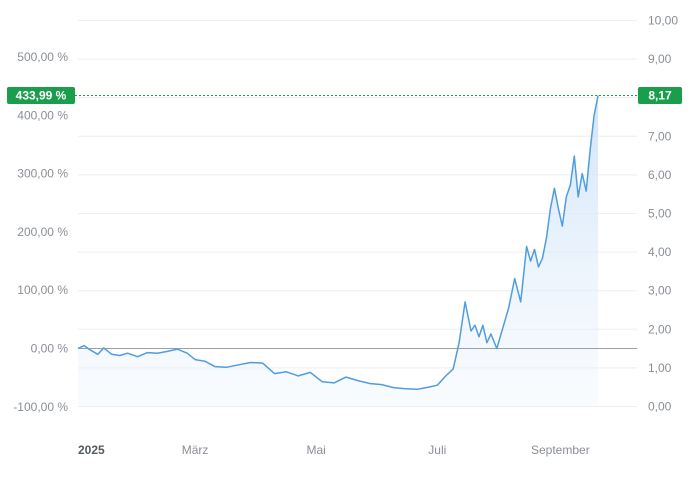  I want to click on right-axis-tick-label: 1,00, so click(660, 368).